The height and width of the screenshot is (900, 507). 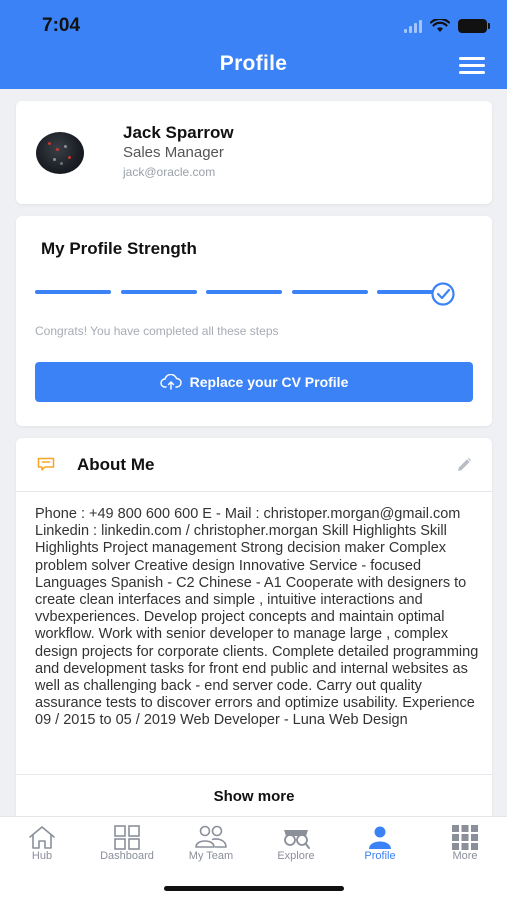 I want to click on signal-icon, so click(x=413, y=26).